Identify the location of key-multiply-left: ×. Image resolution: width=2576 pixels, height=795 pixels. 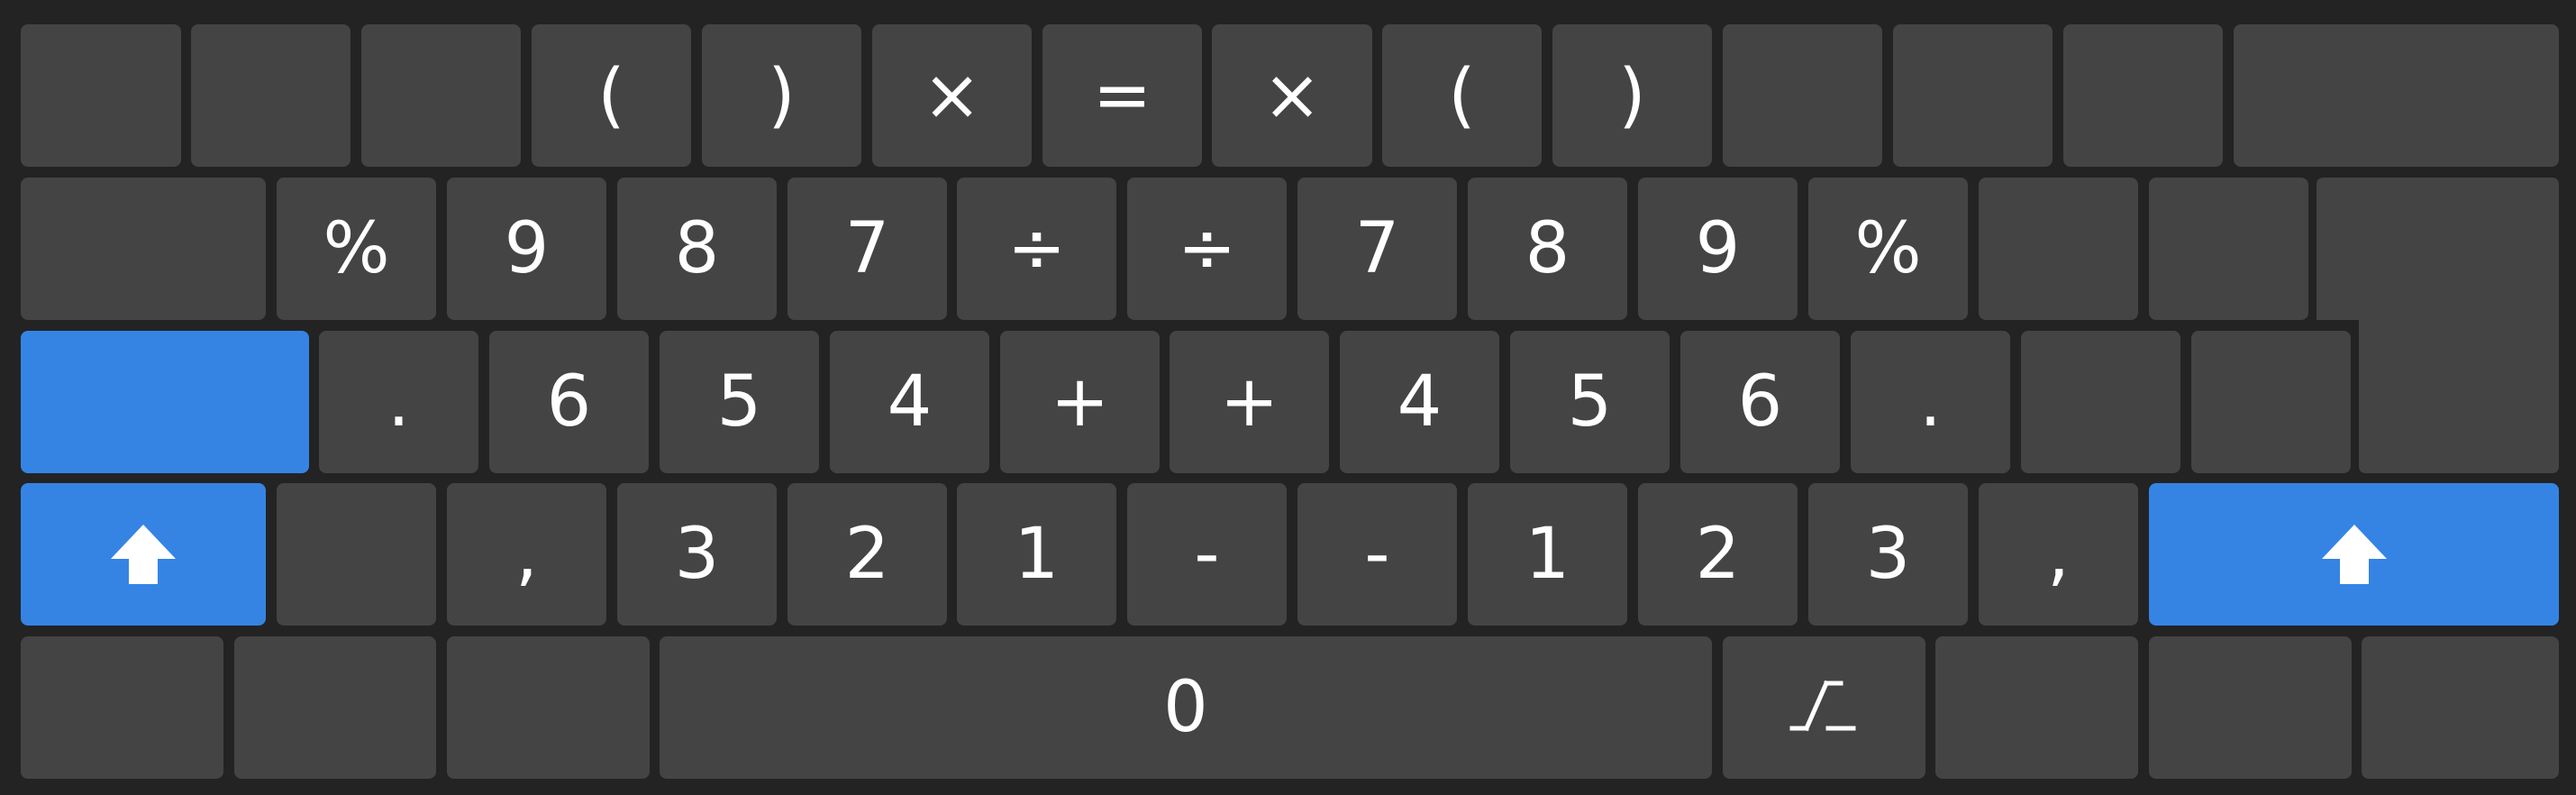
(952, 95).